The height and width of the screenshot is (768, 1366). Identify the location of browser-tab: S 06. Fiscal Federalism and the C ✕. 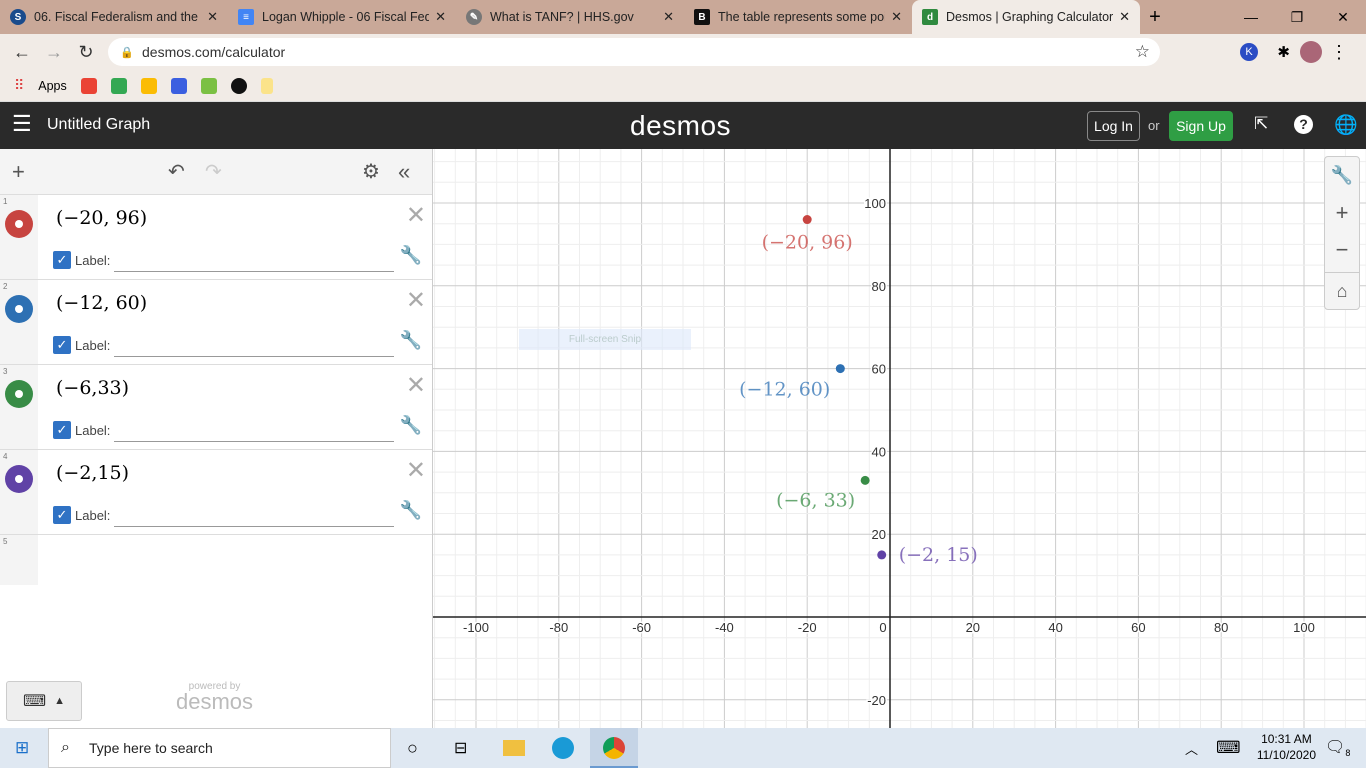
(114, 17).